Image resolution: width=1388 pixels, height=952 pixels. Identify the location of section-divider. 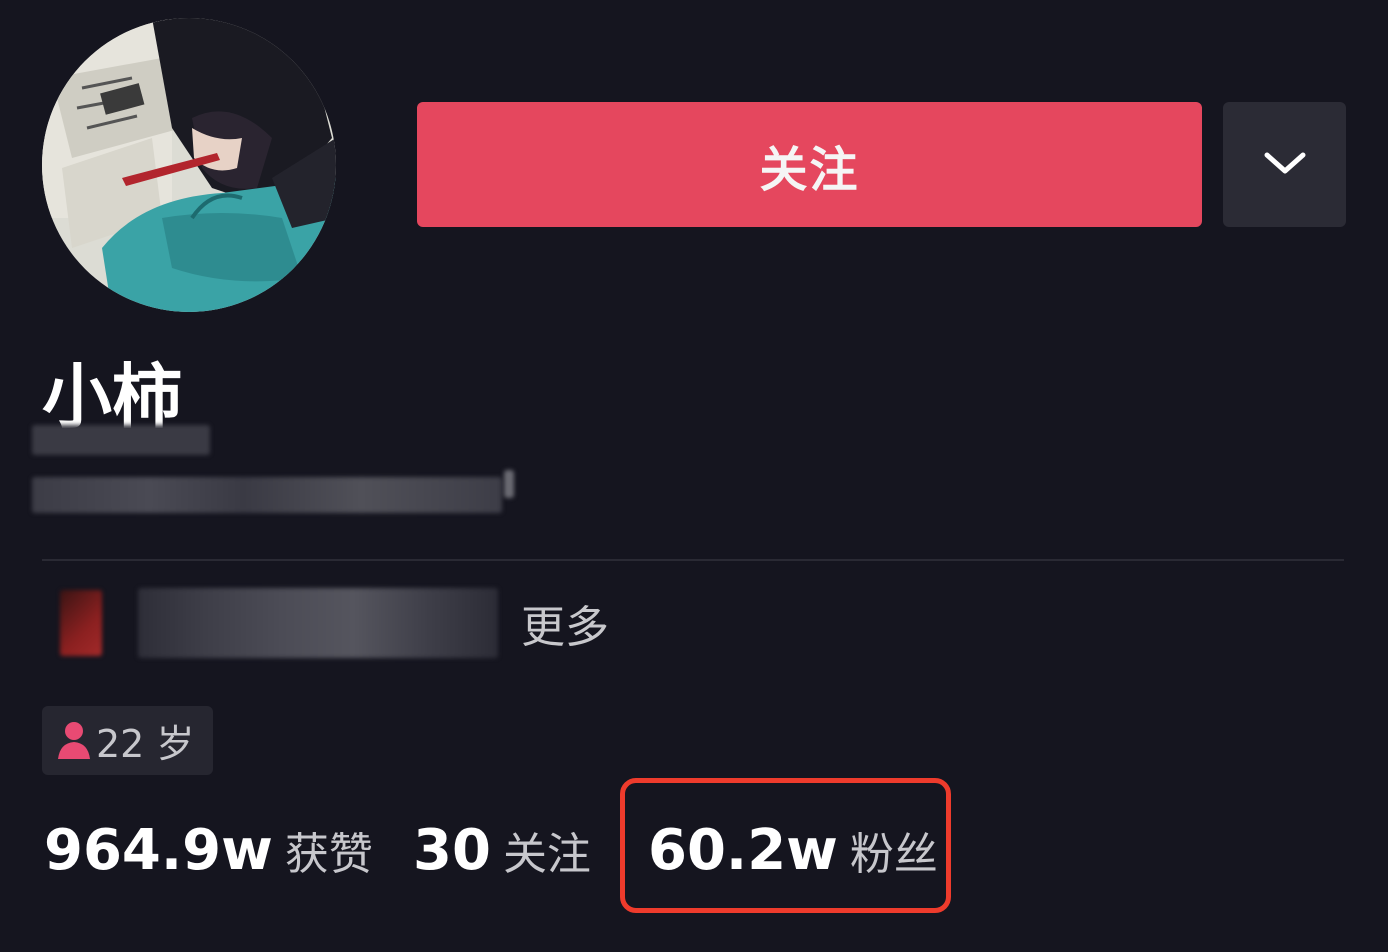
(693, 560).